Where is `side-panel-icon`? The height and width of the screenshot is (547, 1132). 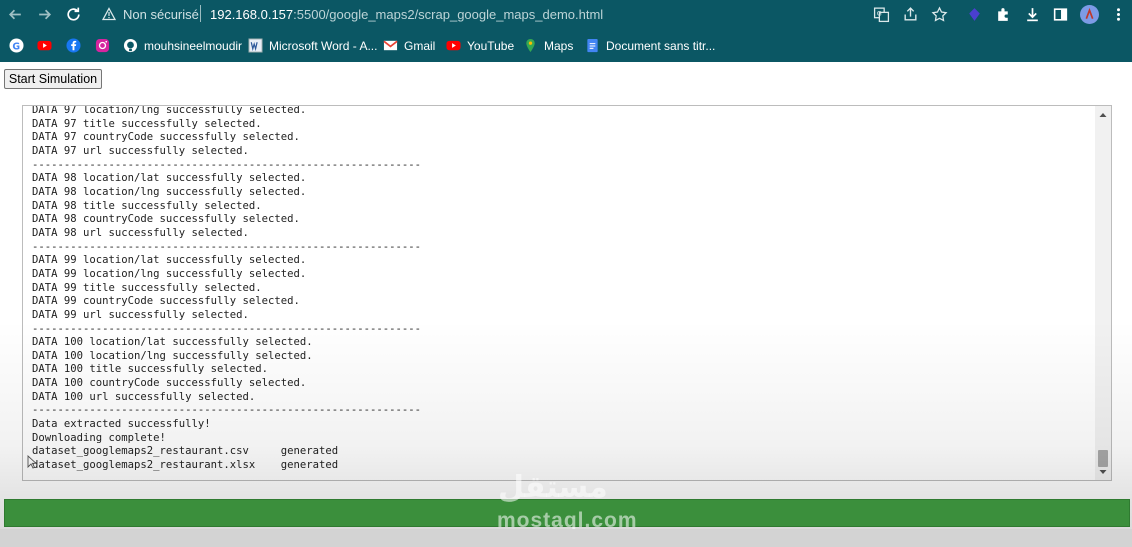 side-panel-icon is located at coordinates (1060, 14).